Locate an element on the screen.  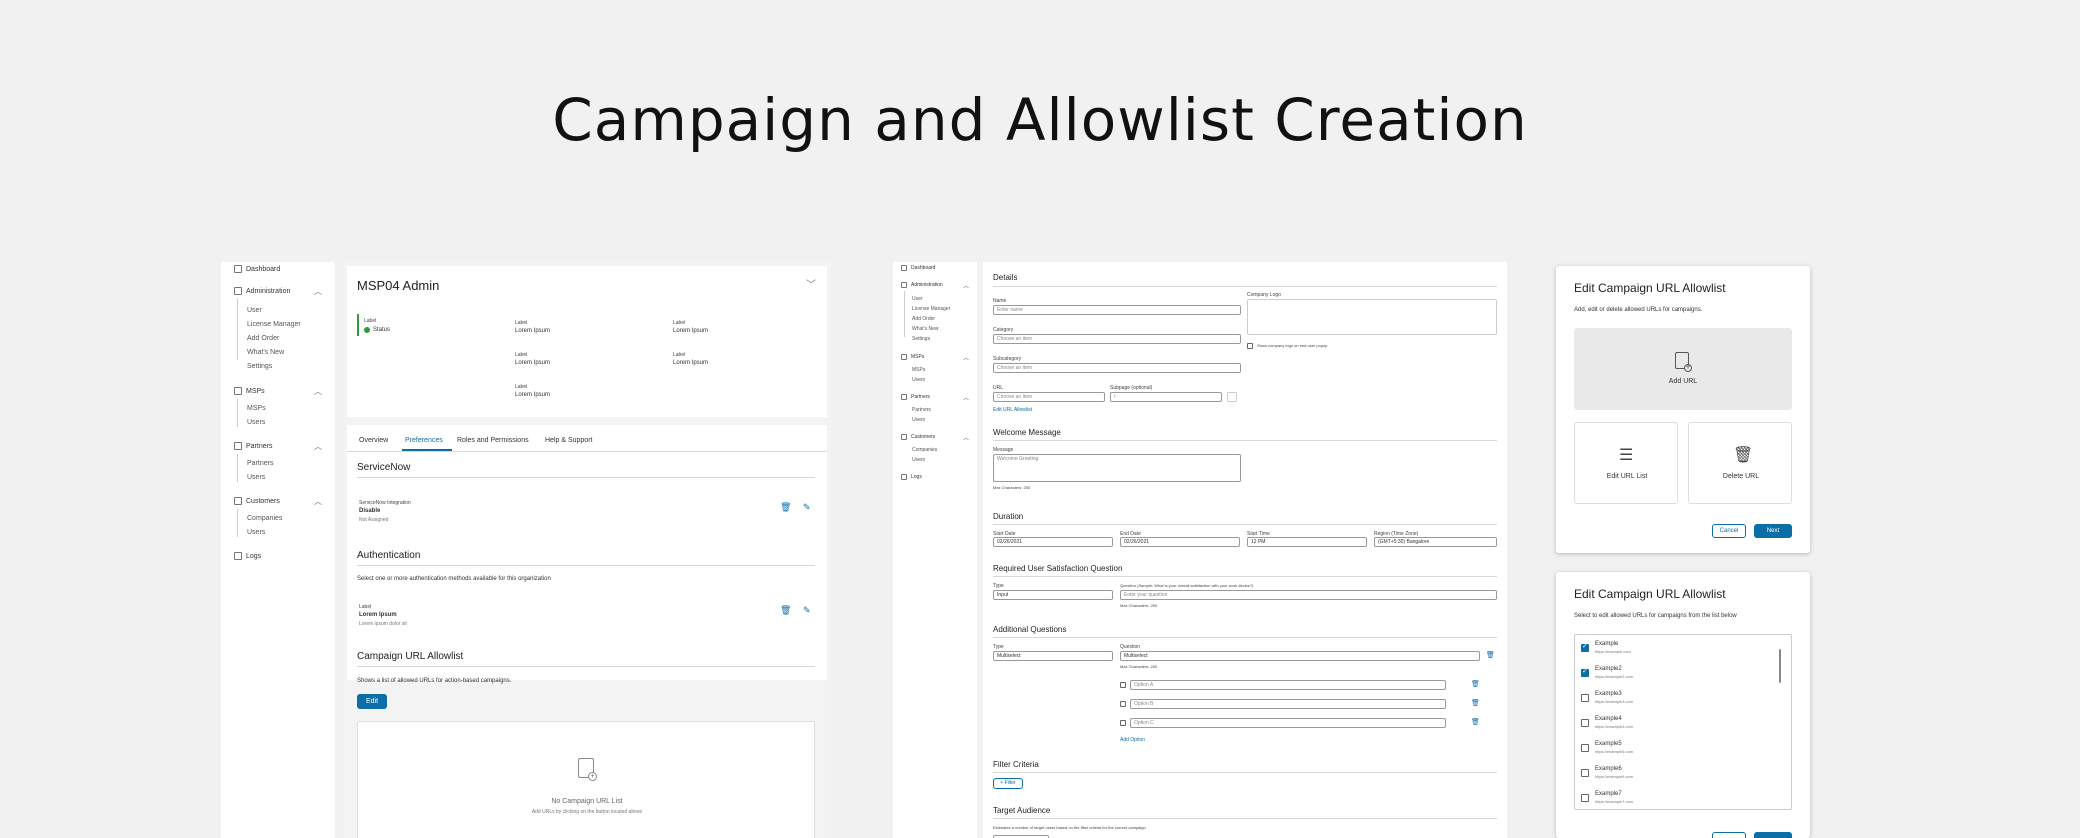
nav-add-order: Add Order is located at coordinates (263, 338).